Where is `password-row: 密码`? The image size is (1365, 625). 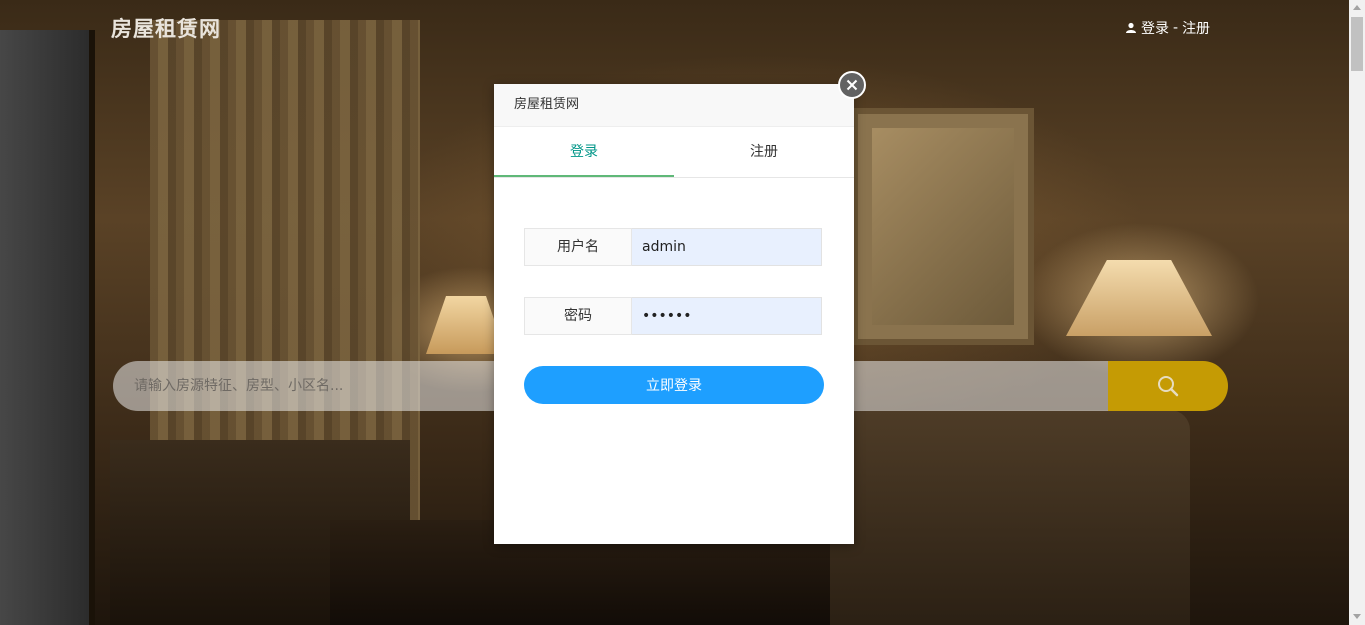 password-row: 密码 is located at coordinates (674, 316).